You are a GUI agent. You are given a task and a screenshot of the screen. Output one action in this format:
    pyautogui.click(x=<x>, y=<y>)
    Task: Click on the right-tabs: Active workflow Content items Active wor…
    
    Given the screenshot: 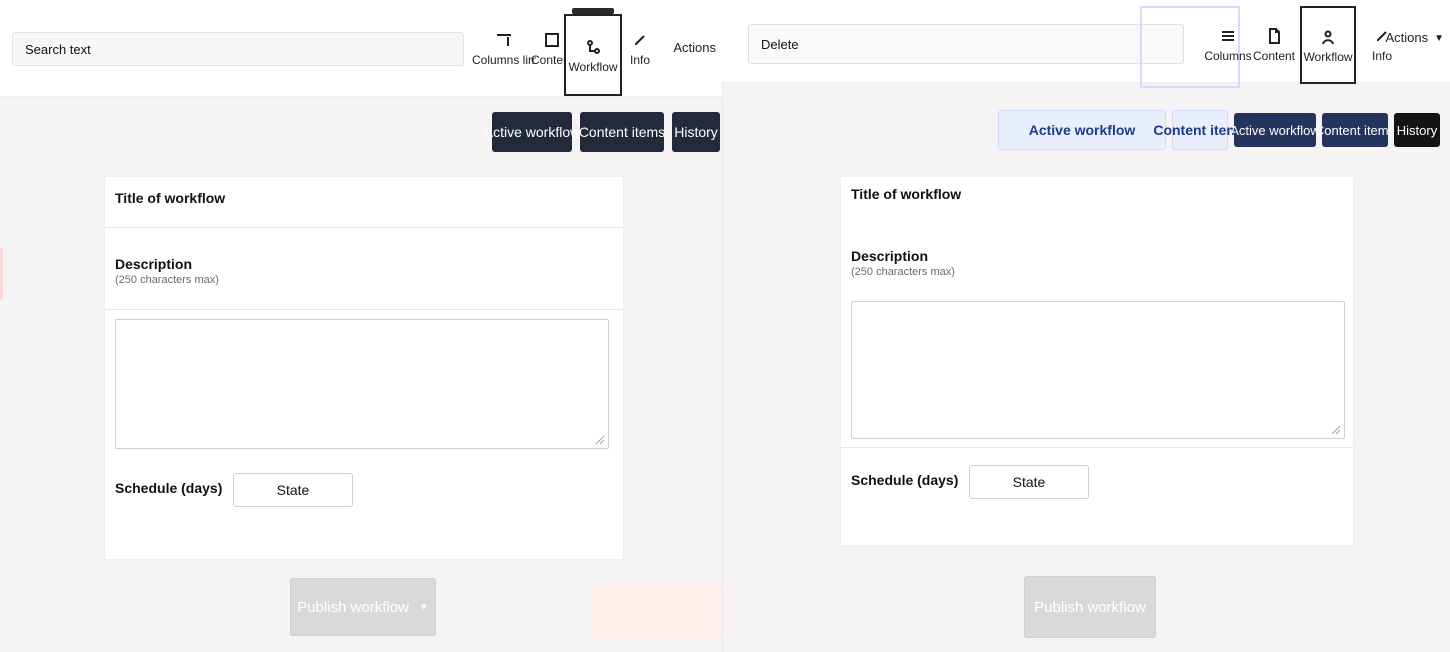 What is the action you would take?
    pyautogui.click(x=1219, y=130)
    